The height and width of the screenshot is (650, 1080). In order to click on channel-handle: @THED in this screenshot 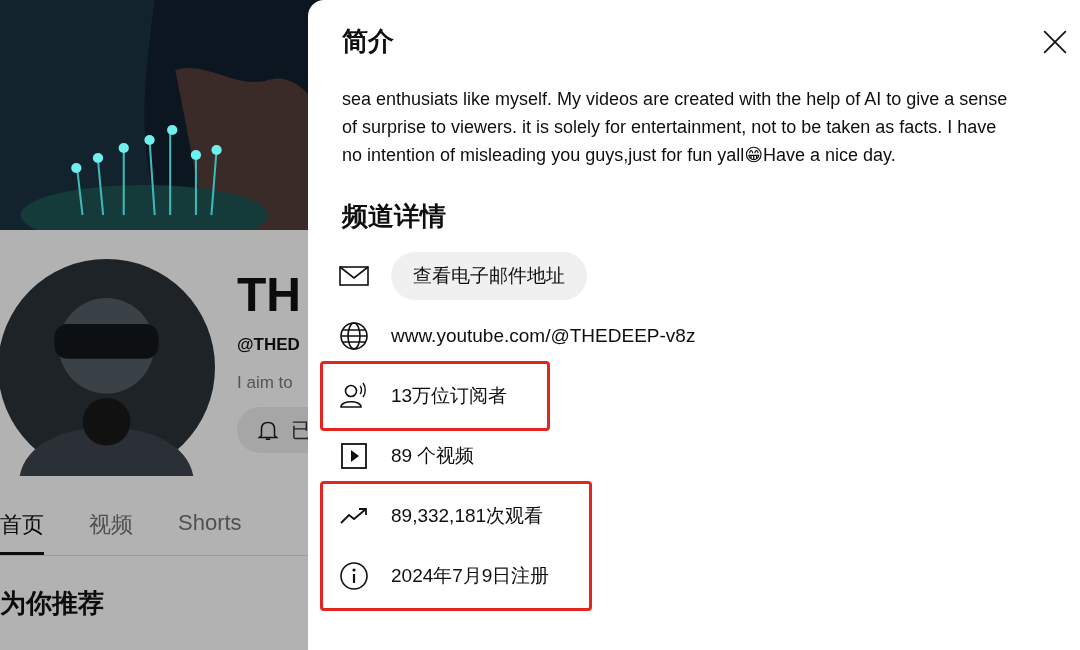, I will do `click(268, 345)`.